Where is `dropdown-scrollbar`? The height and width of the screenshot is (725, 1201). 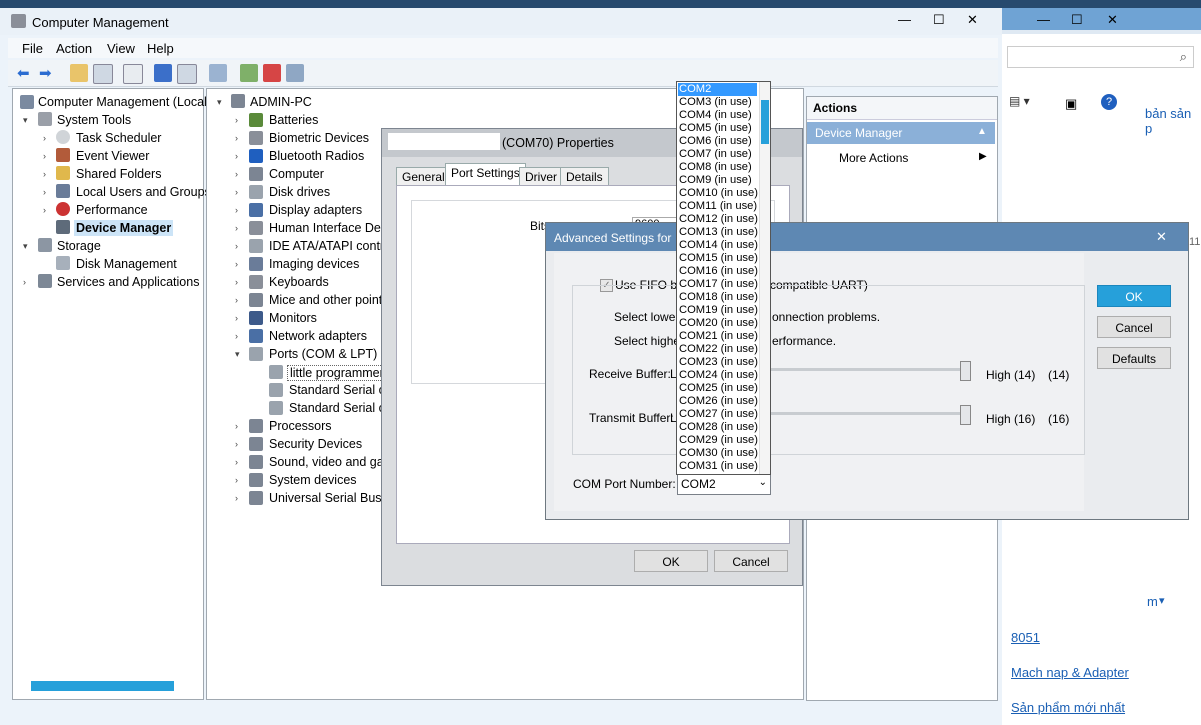 dropdown-scrollbar is located at coordinates (764, 278).